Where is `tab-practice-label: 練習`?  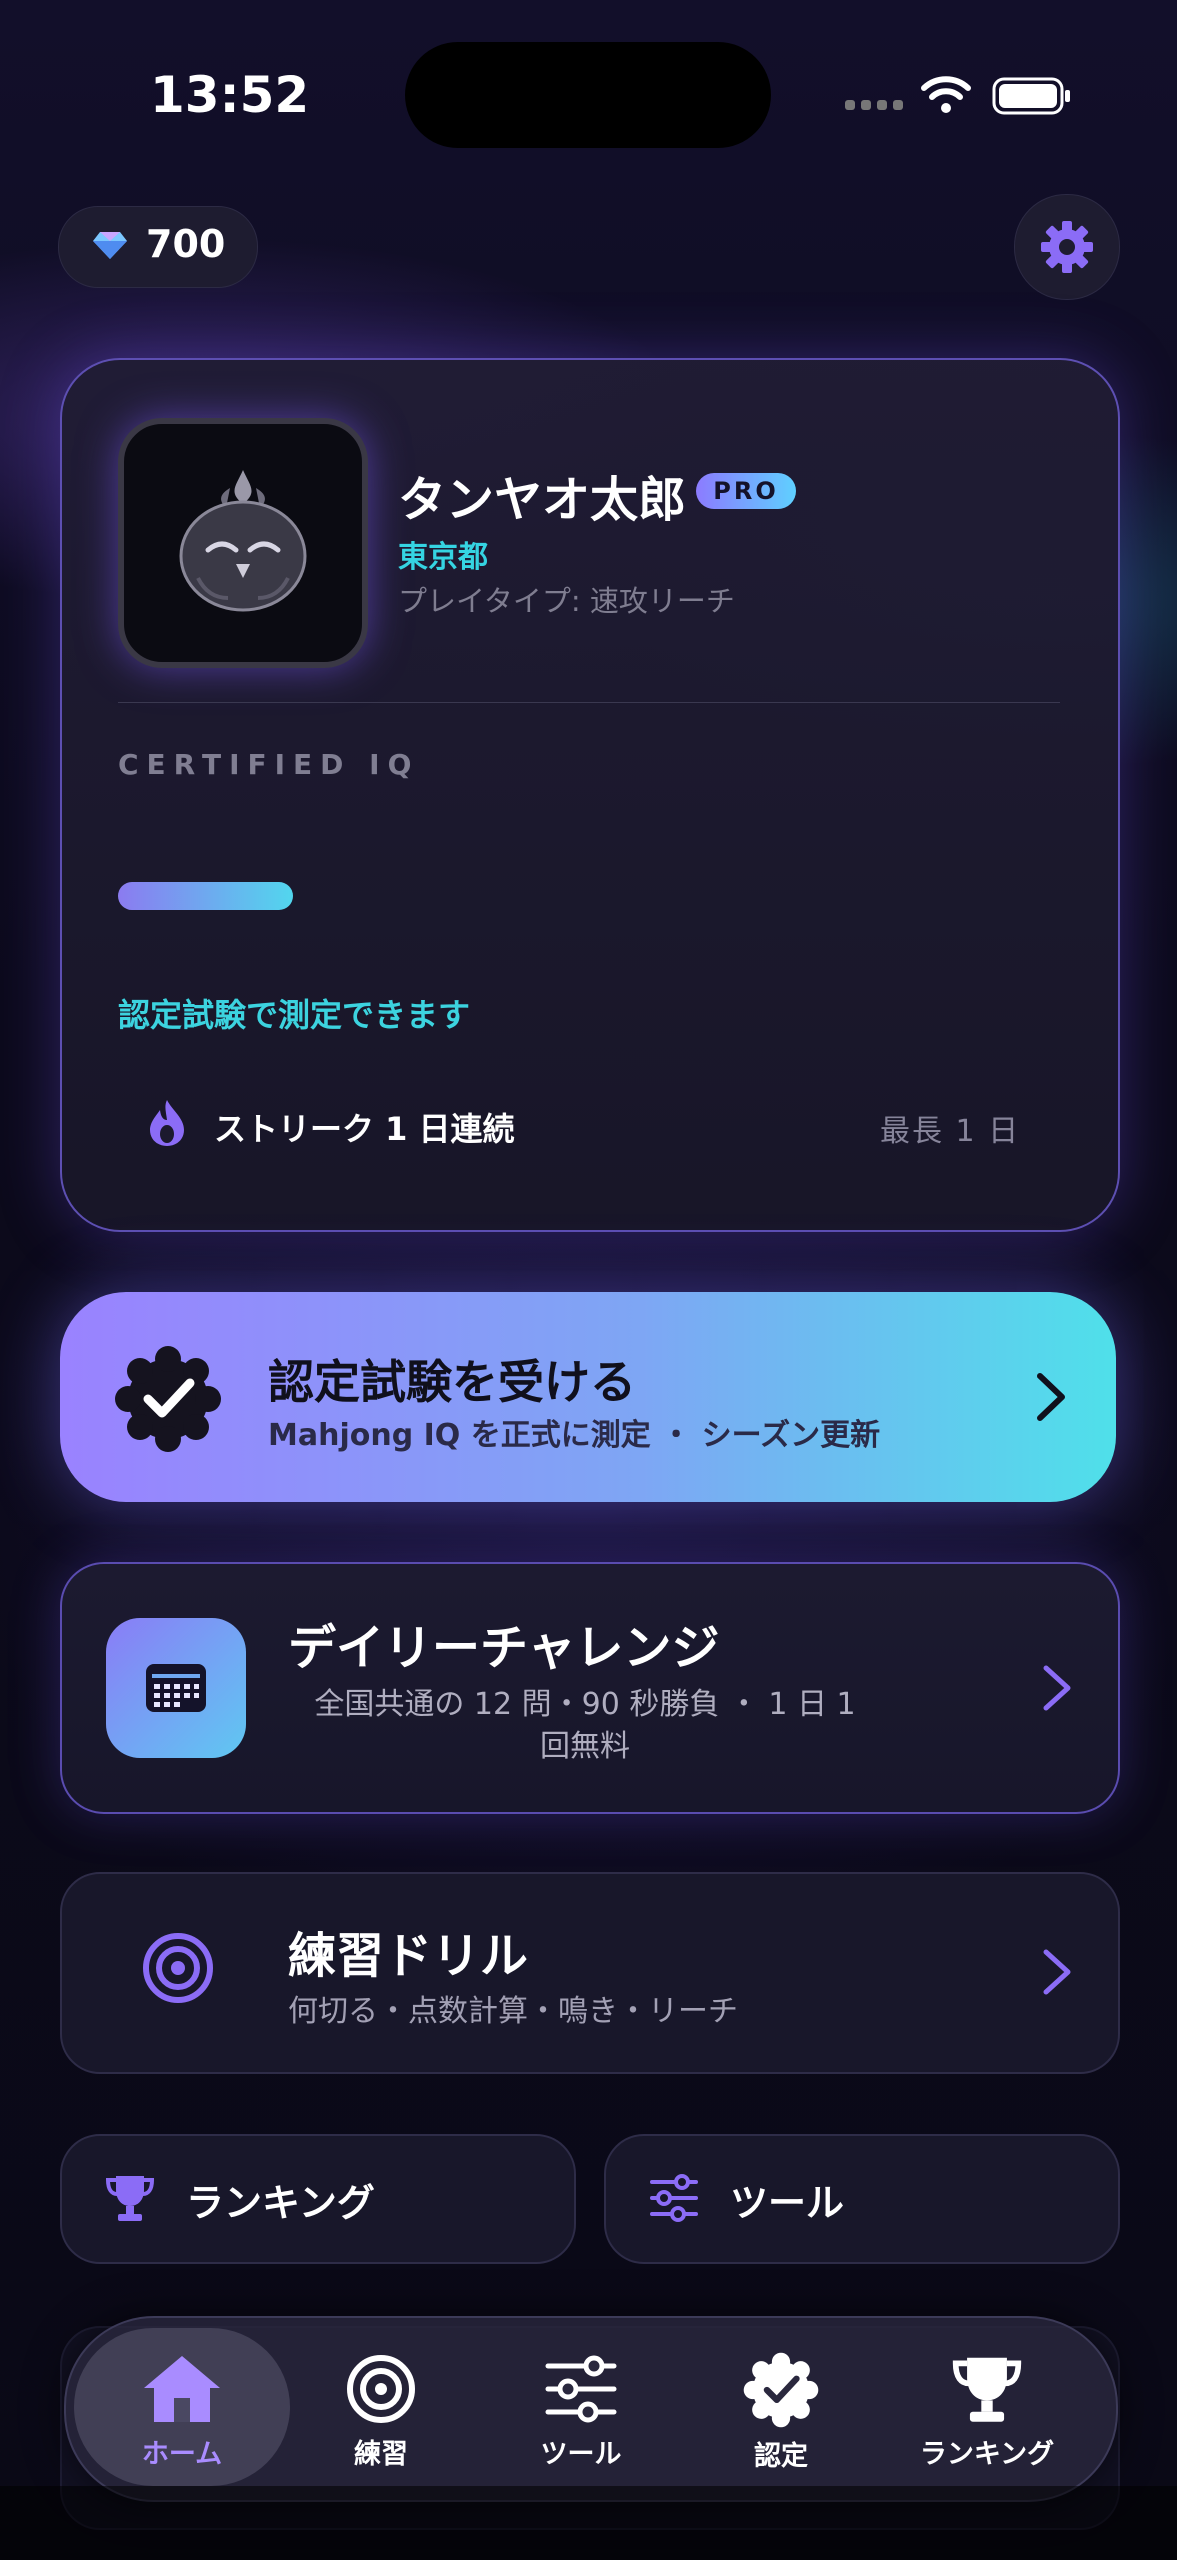
tab-practice-label: 練習 is located at coordinates (381, 2454).